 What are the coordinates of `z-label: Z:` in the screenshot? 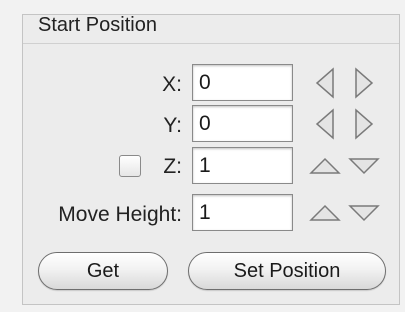 It's located at (172, 166).